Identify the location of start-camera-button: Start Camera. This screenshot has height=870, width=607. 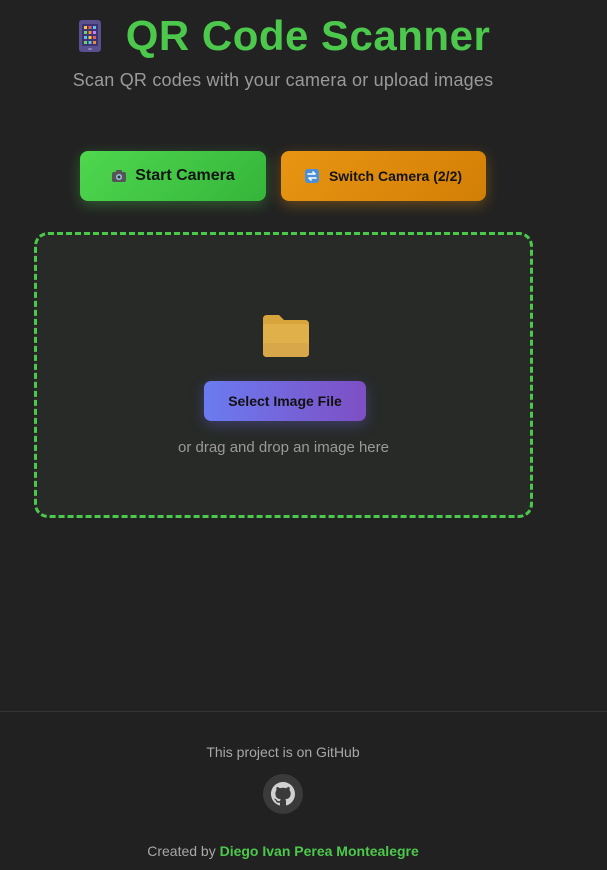
(173, 176).